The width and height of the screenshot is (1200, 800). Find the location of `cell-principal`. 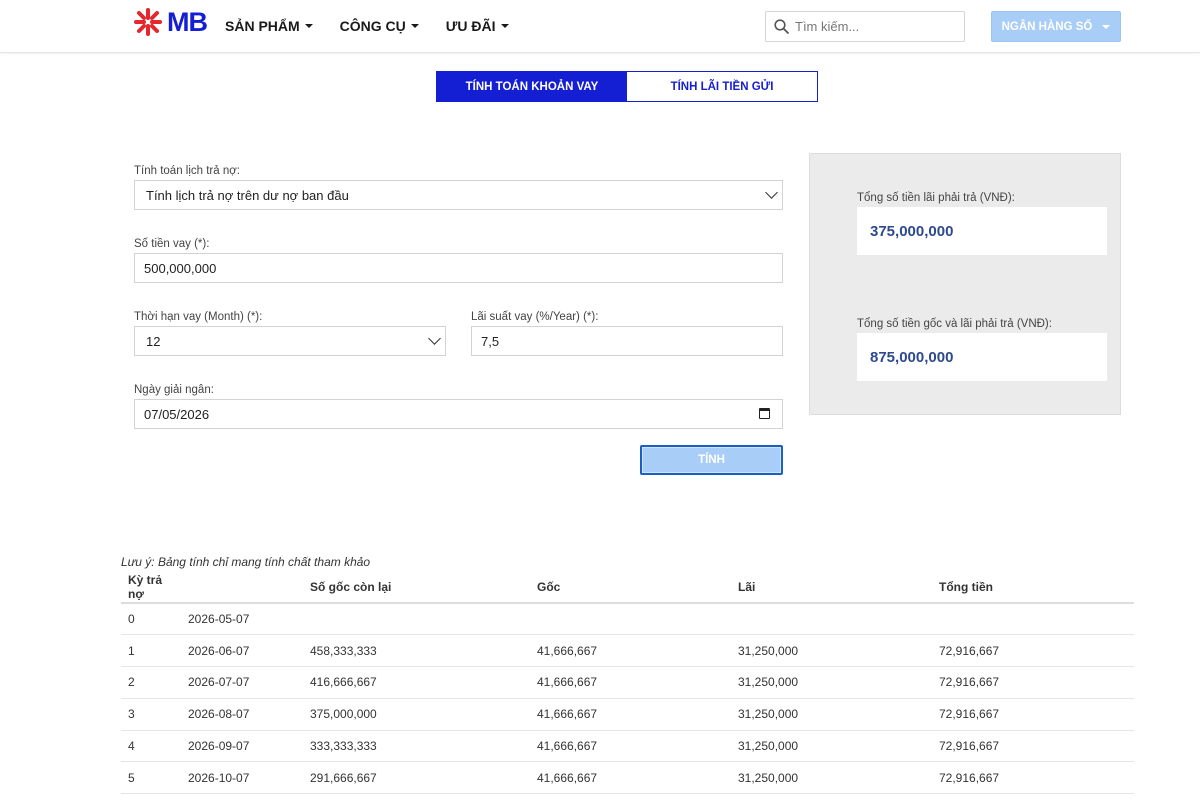

cell-principal is located at coordinates (630, 619).